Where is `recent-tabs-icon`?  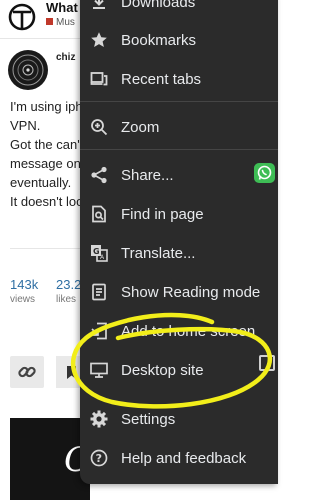 recent-tabs-icon is located at coordinates (99, 79).